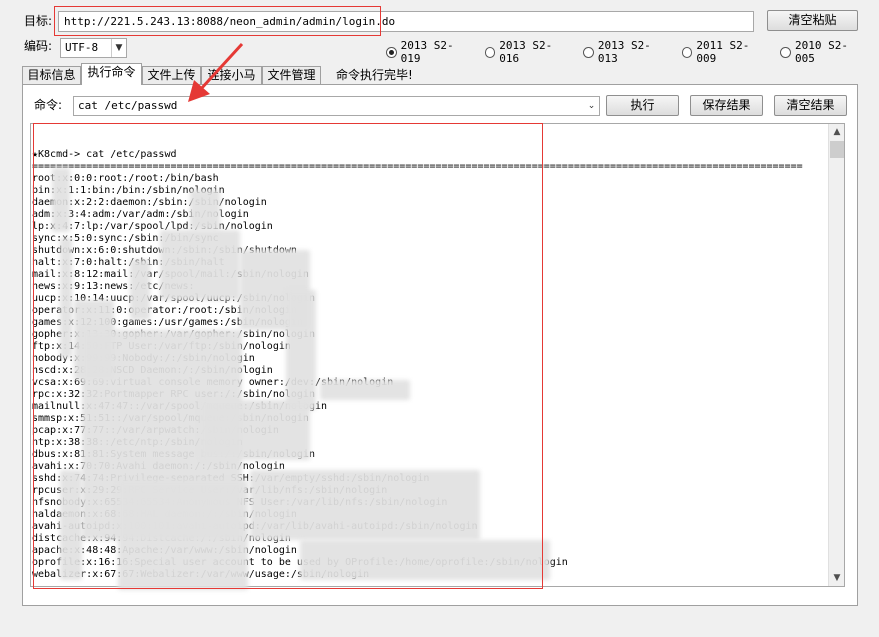 The width and height of the screenshot is (879, 637). I want to click on exploit-option: 2013 S2-013, so click(625, 52).